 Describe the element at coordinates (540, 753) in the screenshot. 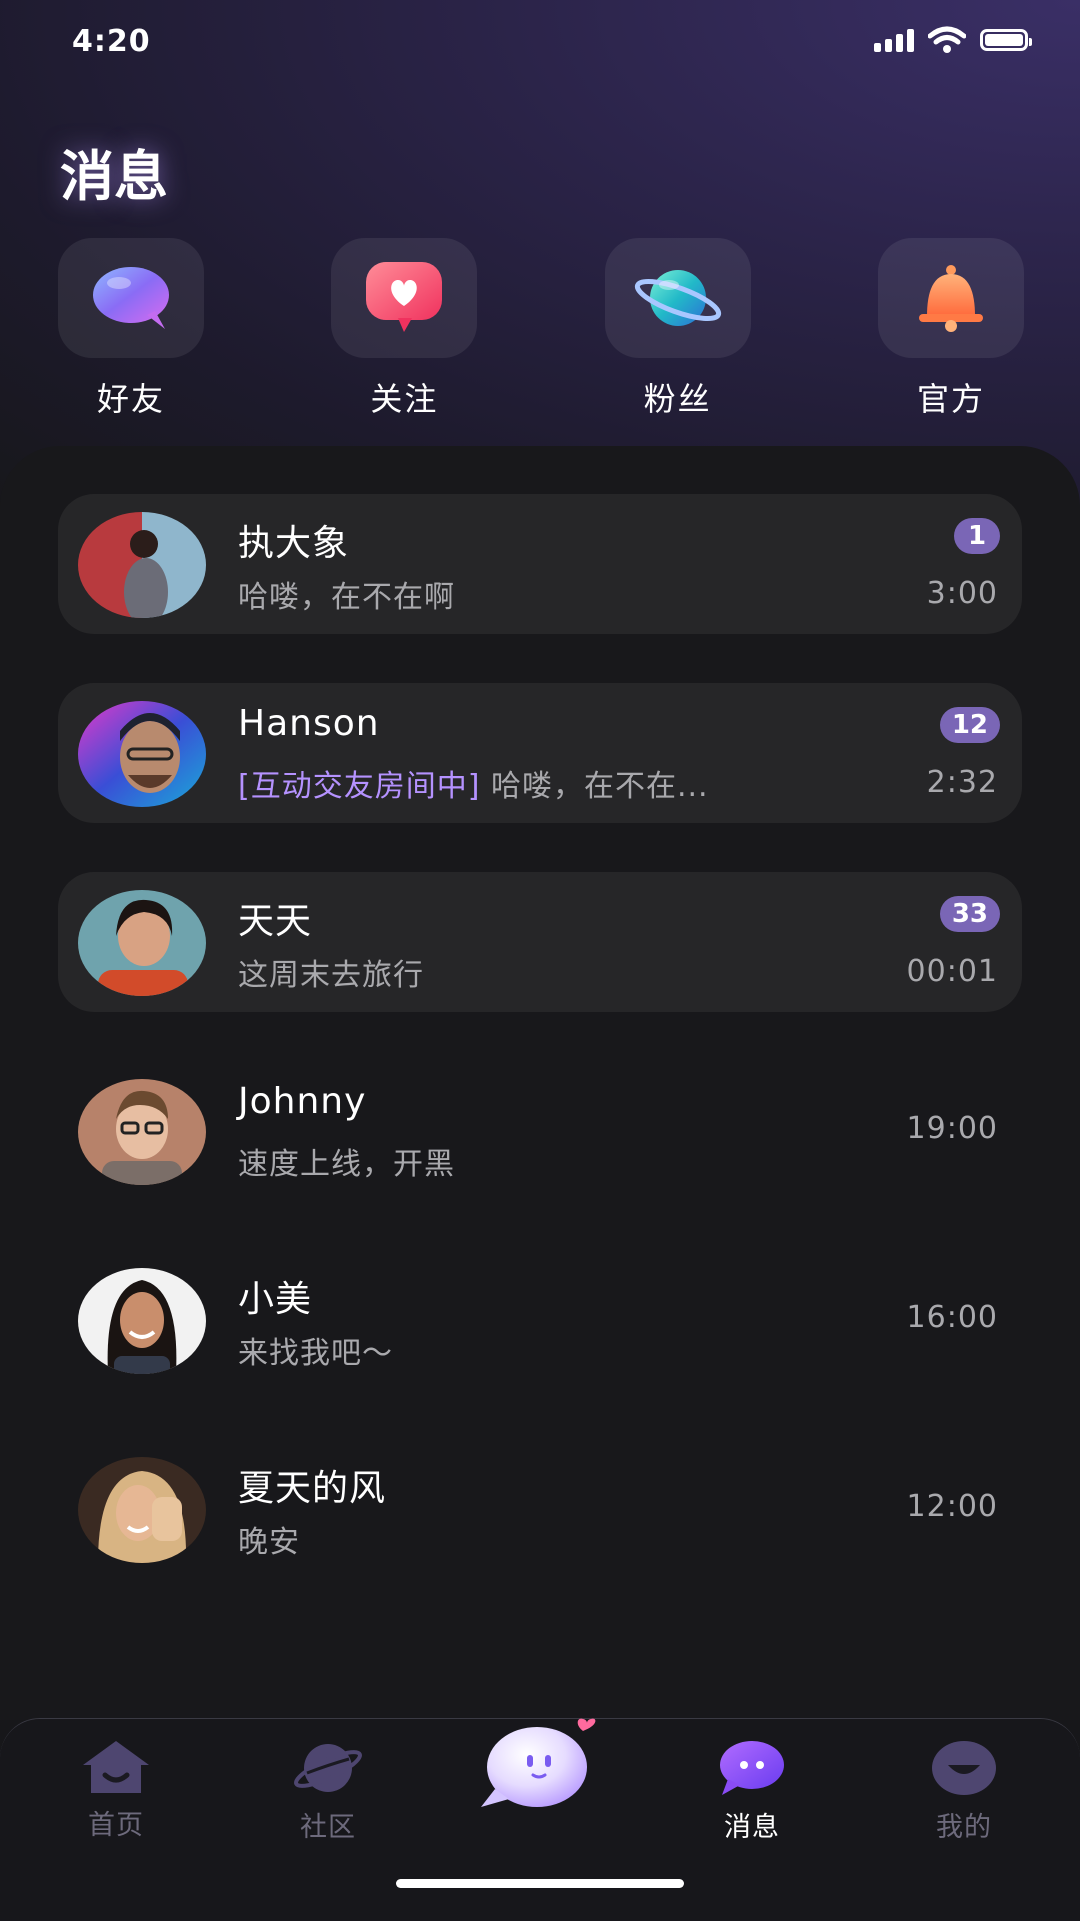

I see `chat-item: Hanson [互动交友房间中] 哈喽，在不在... 12 2:32` at that location.